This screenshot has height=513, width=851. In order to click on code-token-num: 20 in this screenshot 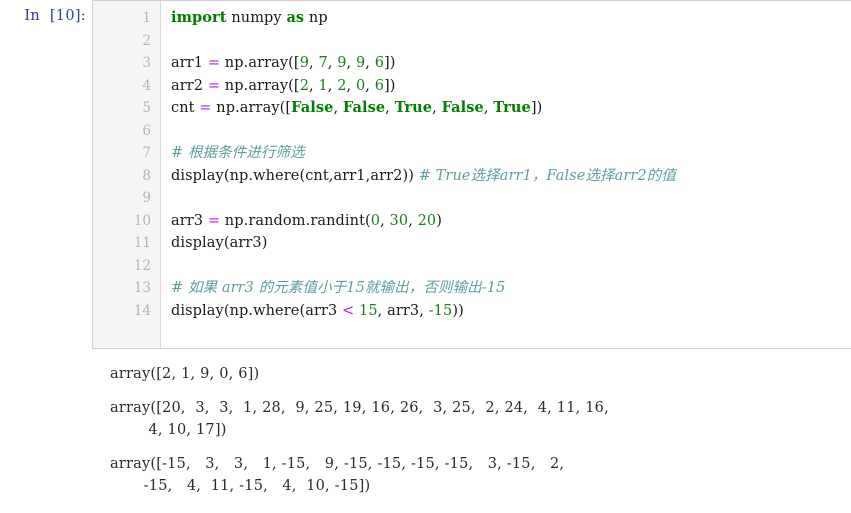, I will do `click(427, 220)`.